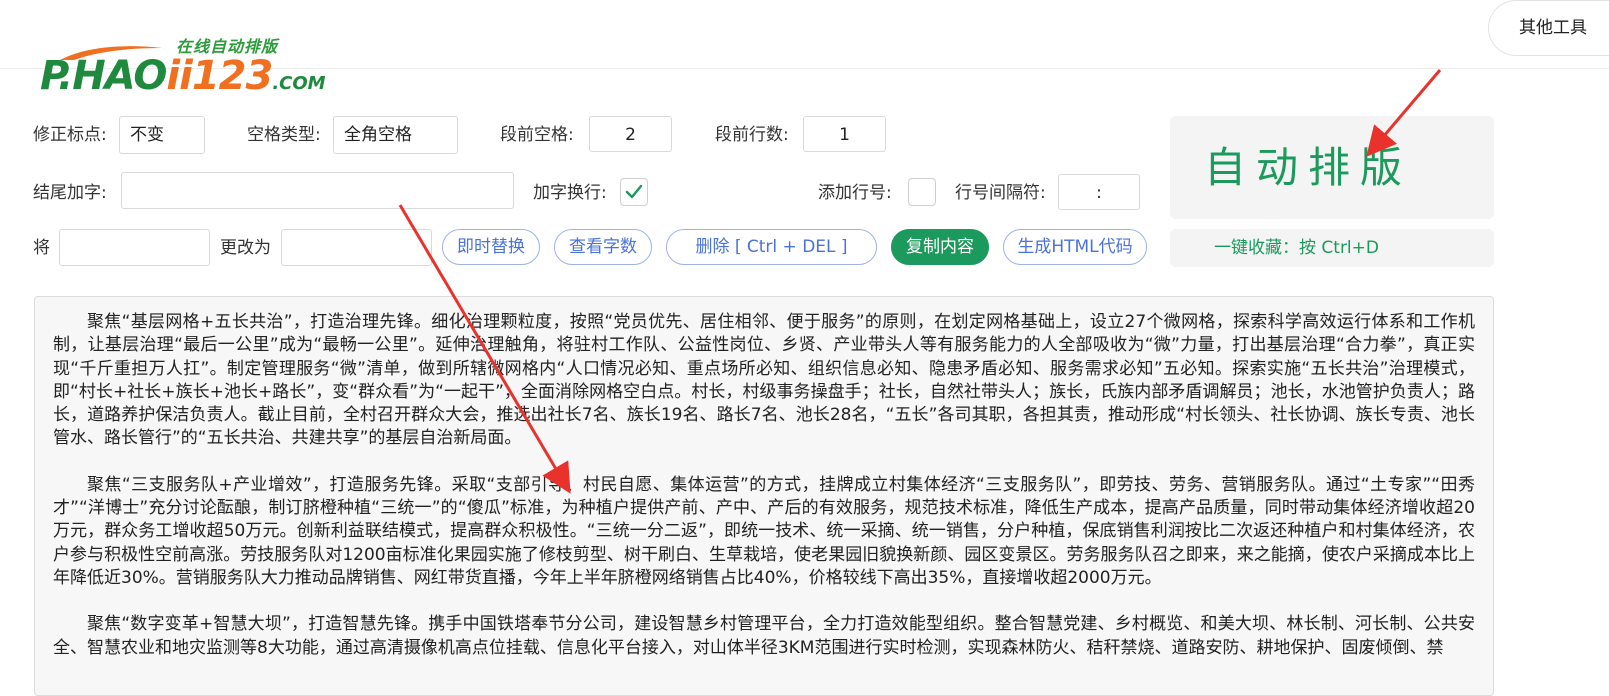 This screenshot has height=696, width=1609. What do you see at coordinates (1308, 167) in the screenshot?
I see `auto-format-label: 自动排版` at bounding box center [1308, 167].